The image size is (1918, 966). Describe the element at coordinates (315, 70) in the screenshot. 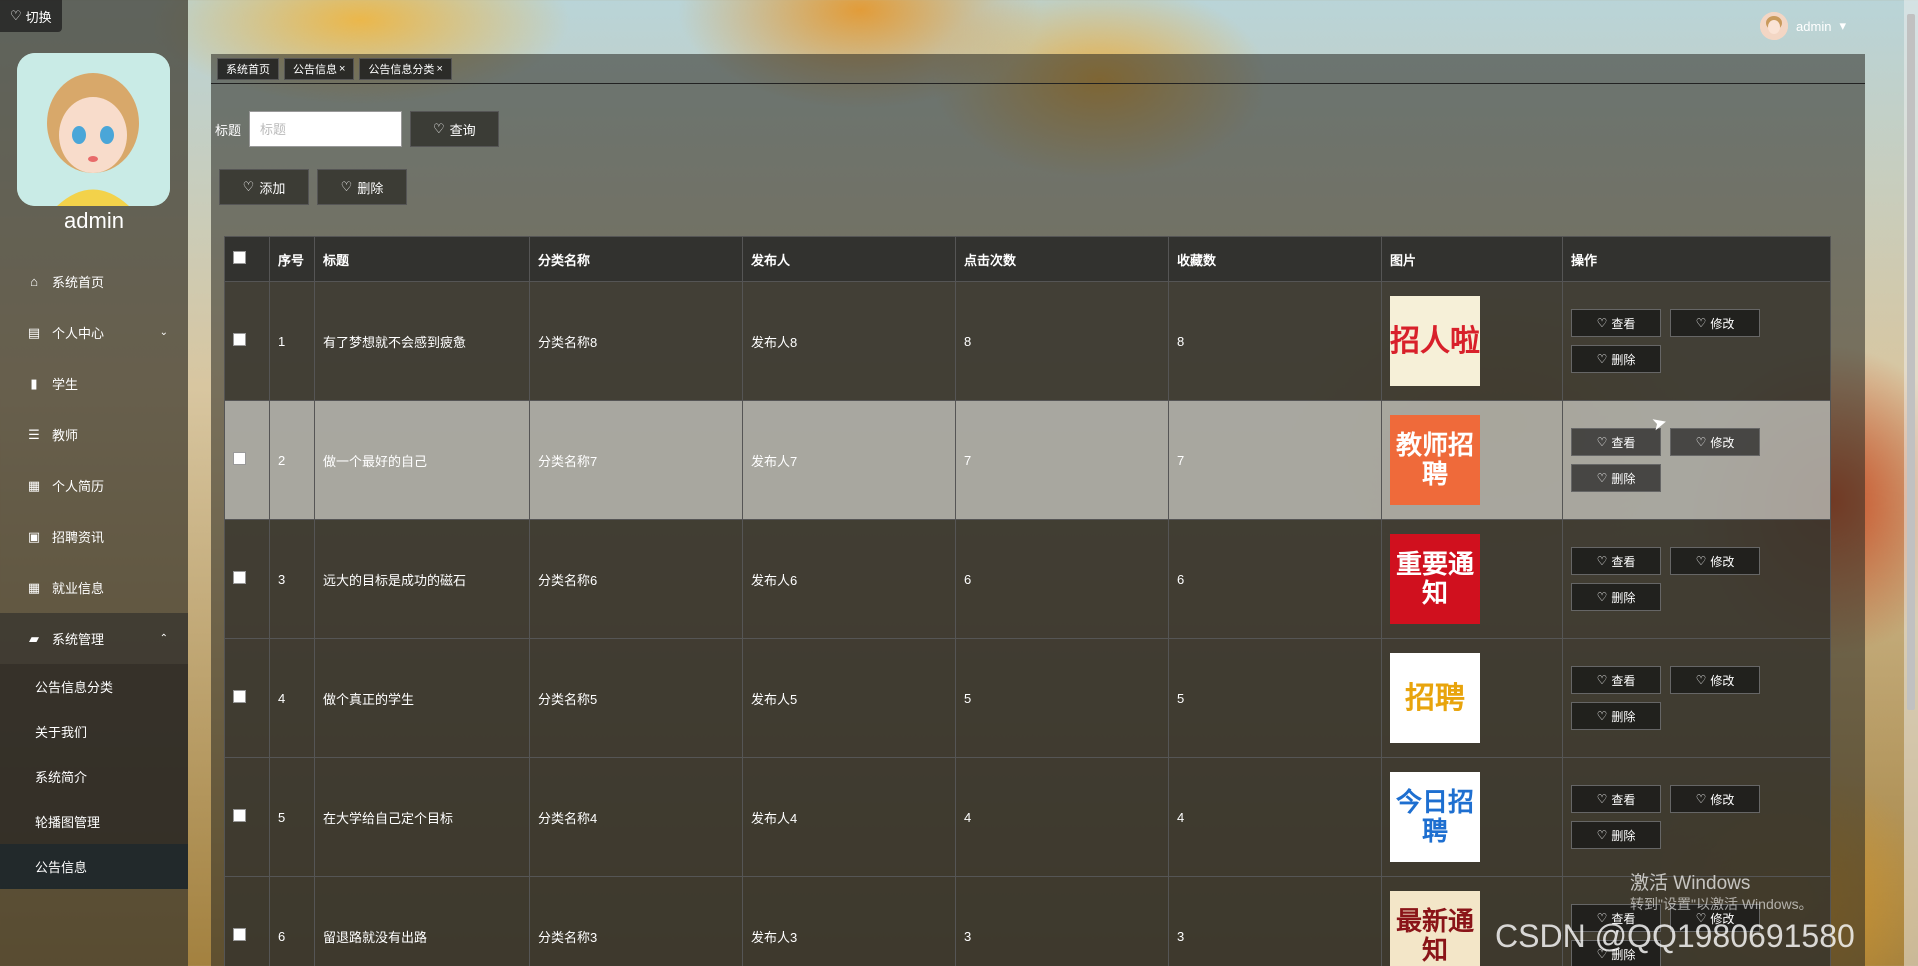

I see `tab-label: 公告信息` at that location.